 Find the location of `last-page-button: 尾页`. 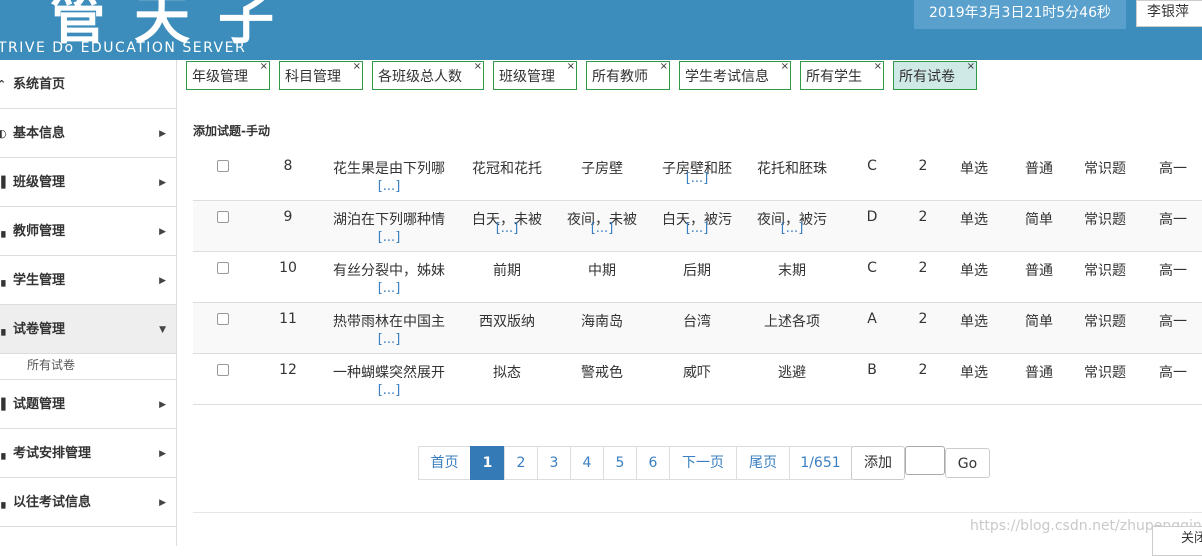

last-page-button: 尾页 is located at coordinates (763, 463).